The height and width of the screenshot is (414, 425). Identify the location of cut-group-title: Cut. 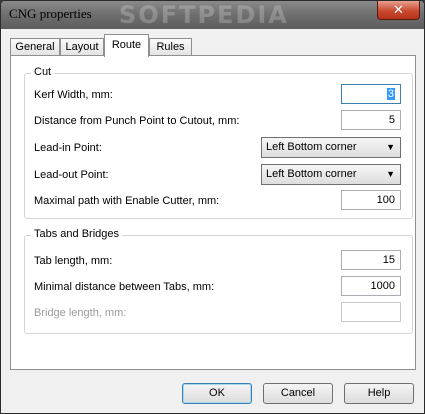
(43, 72).